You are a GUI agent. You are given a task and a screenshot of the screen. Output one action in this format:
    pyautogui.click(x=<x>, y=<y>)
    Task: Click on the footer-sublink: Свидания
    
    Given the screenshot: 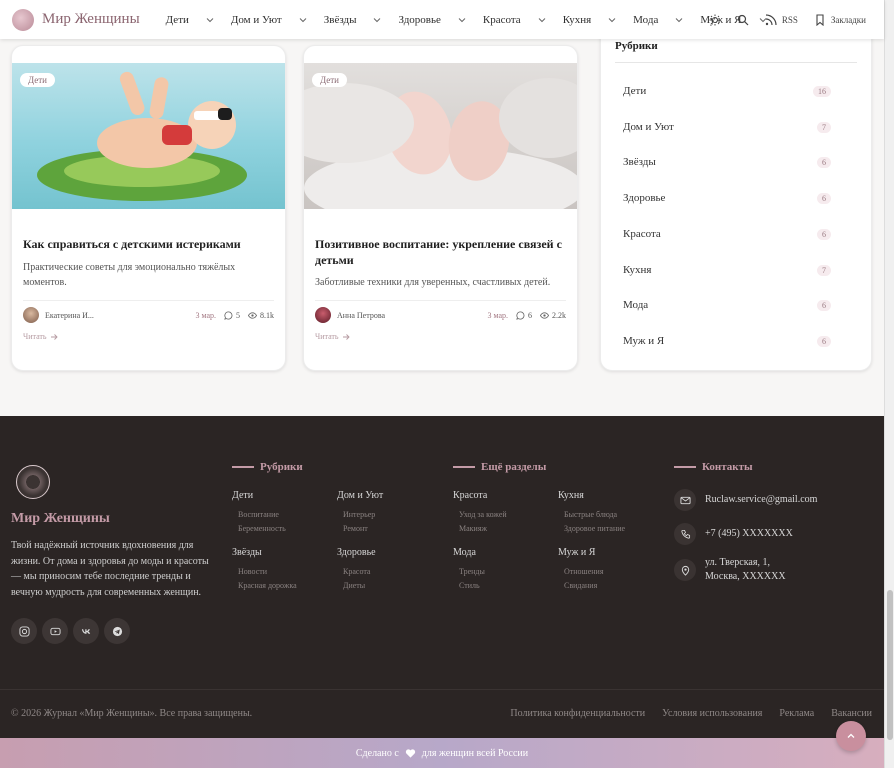 What is the action you would take?
    pyautogui.click(x=580, y=585)
    